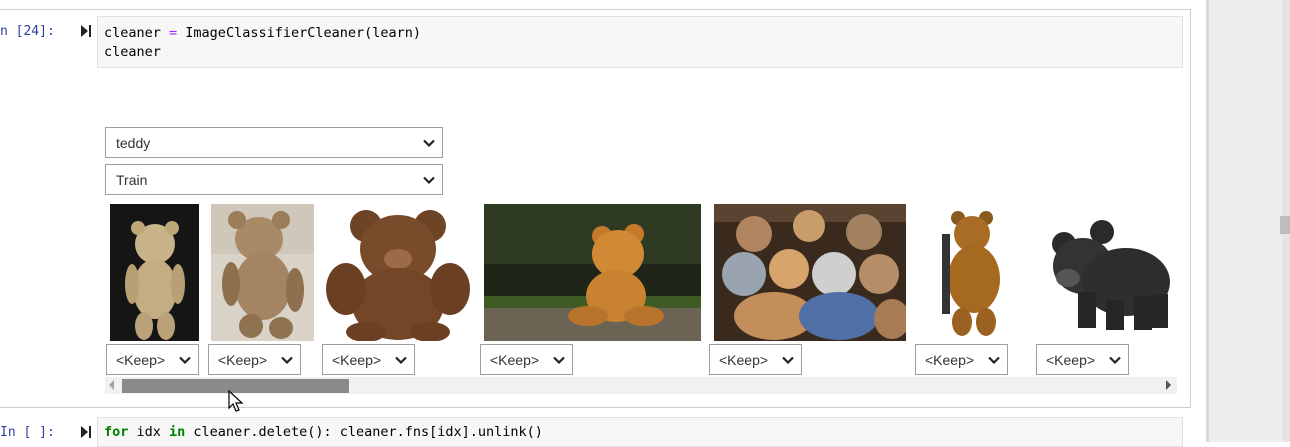 The height and width of the screenshot is (447, 1290). What do you see at coordinates (111, 385) in the screenshot?
I see `scroll-left-arrow-icon` at bounding box center [111, 385].